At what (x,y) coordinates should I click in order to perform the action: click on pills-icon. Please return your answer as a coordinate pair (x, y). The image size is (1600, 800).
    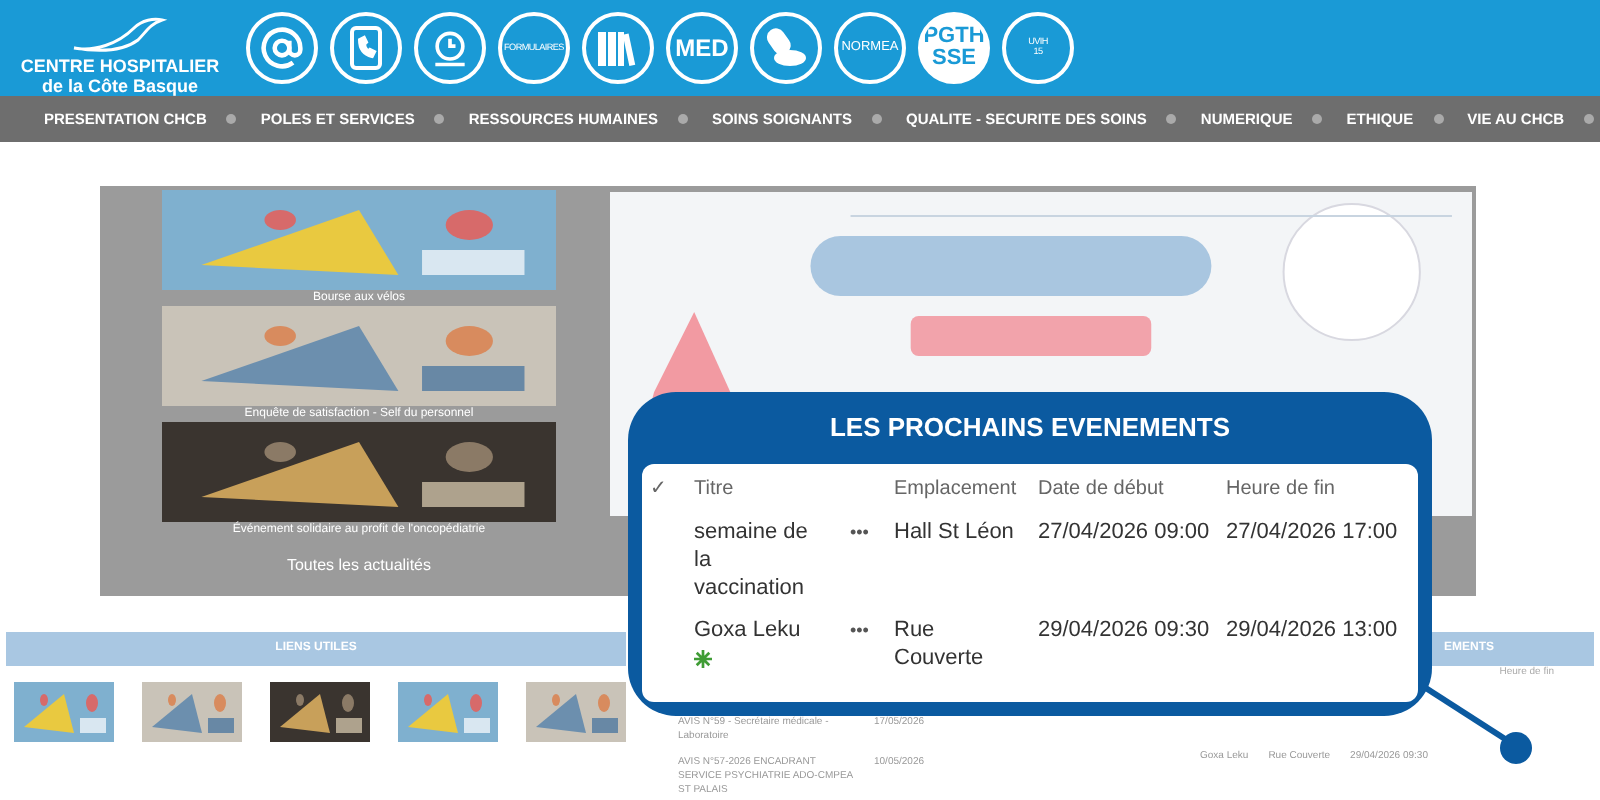
    Looking at the image, I should click on (786, 48).